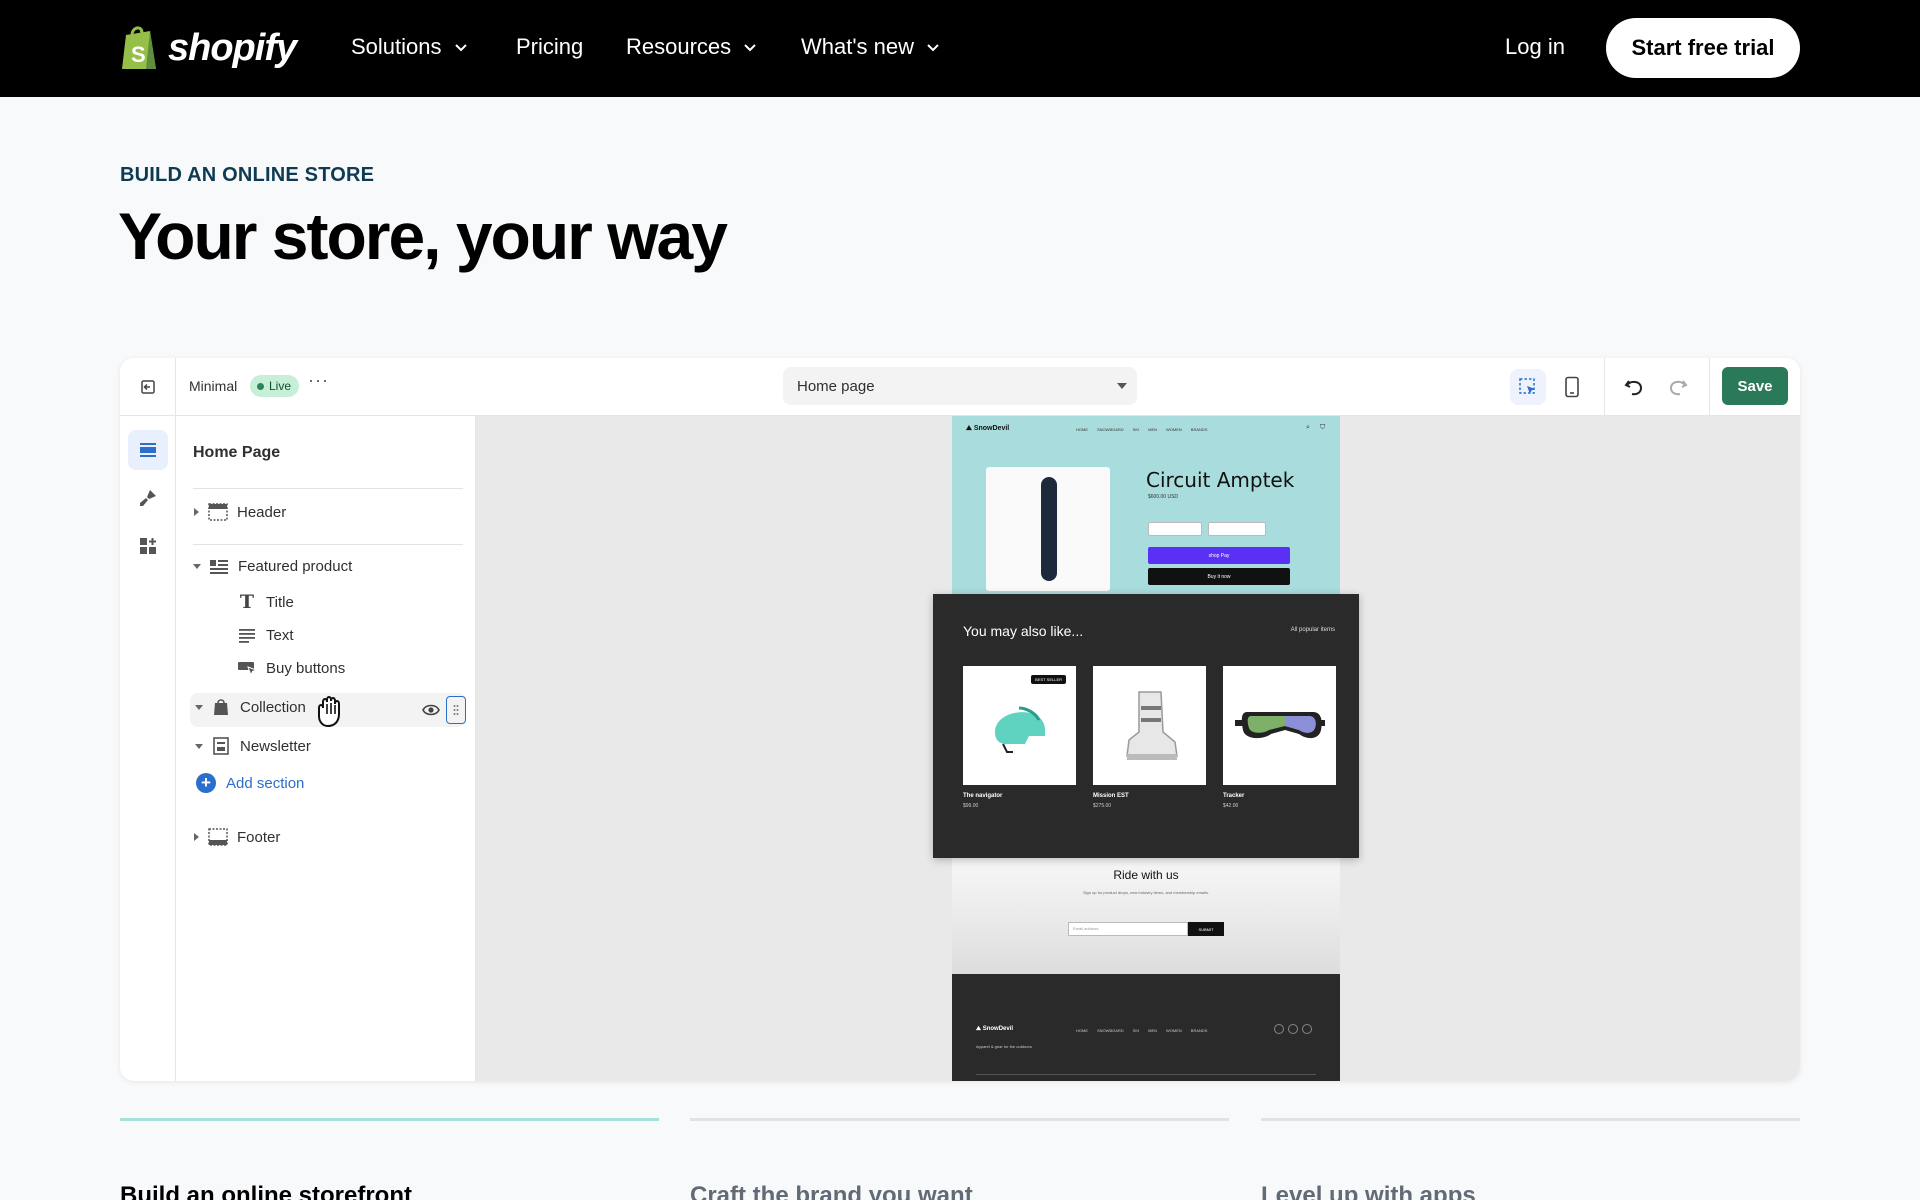 Image resolution: width=1920 pixels, height=1200 pixels. I want to click on section-footer-label: Footer, so click(259, 837).